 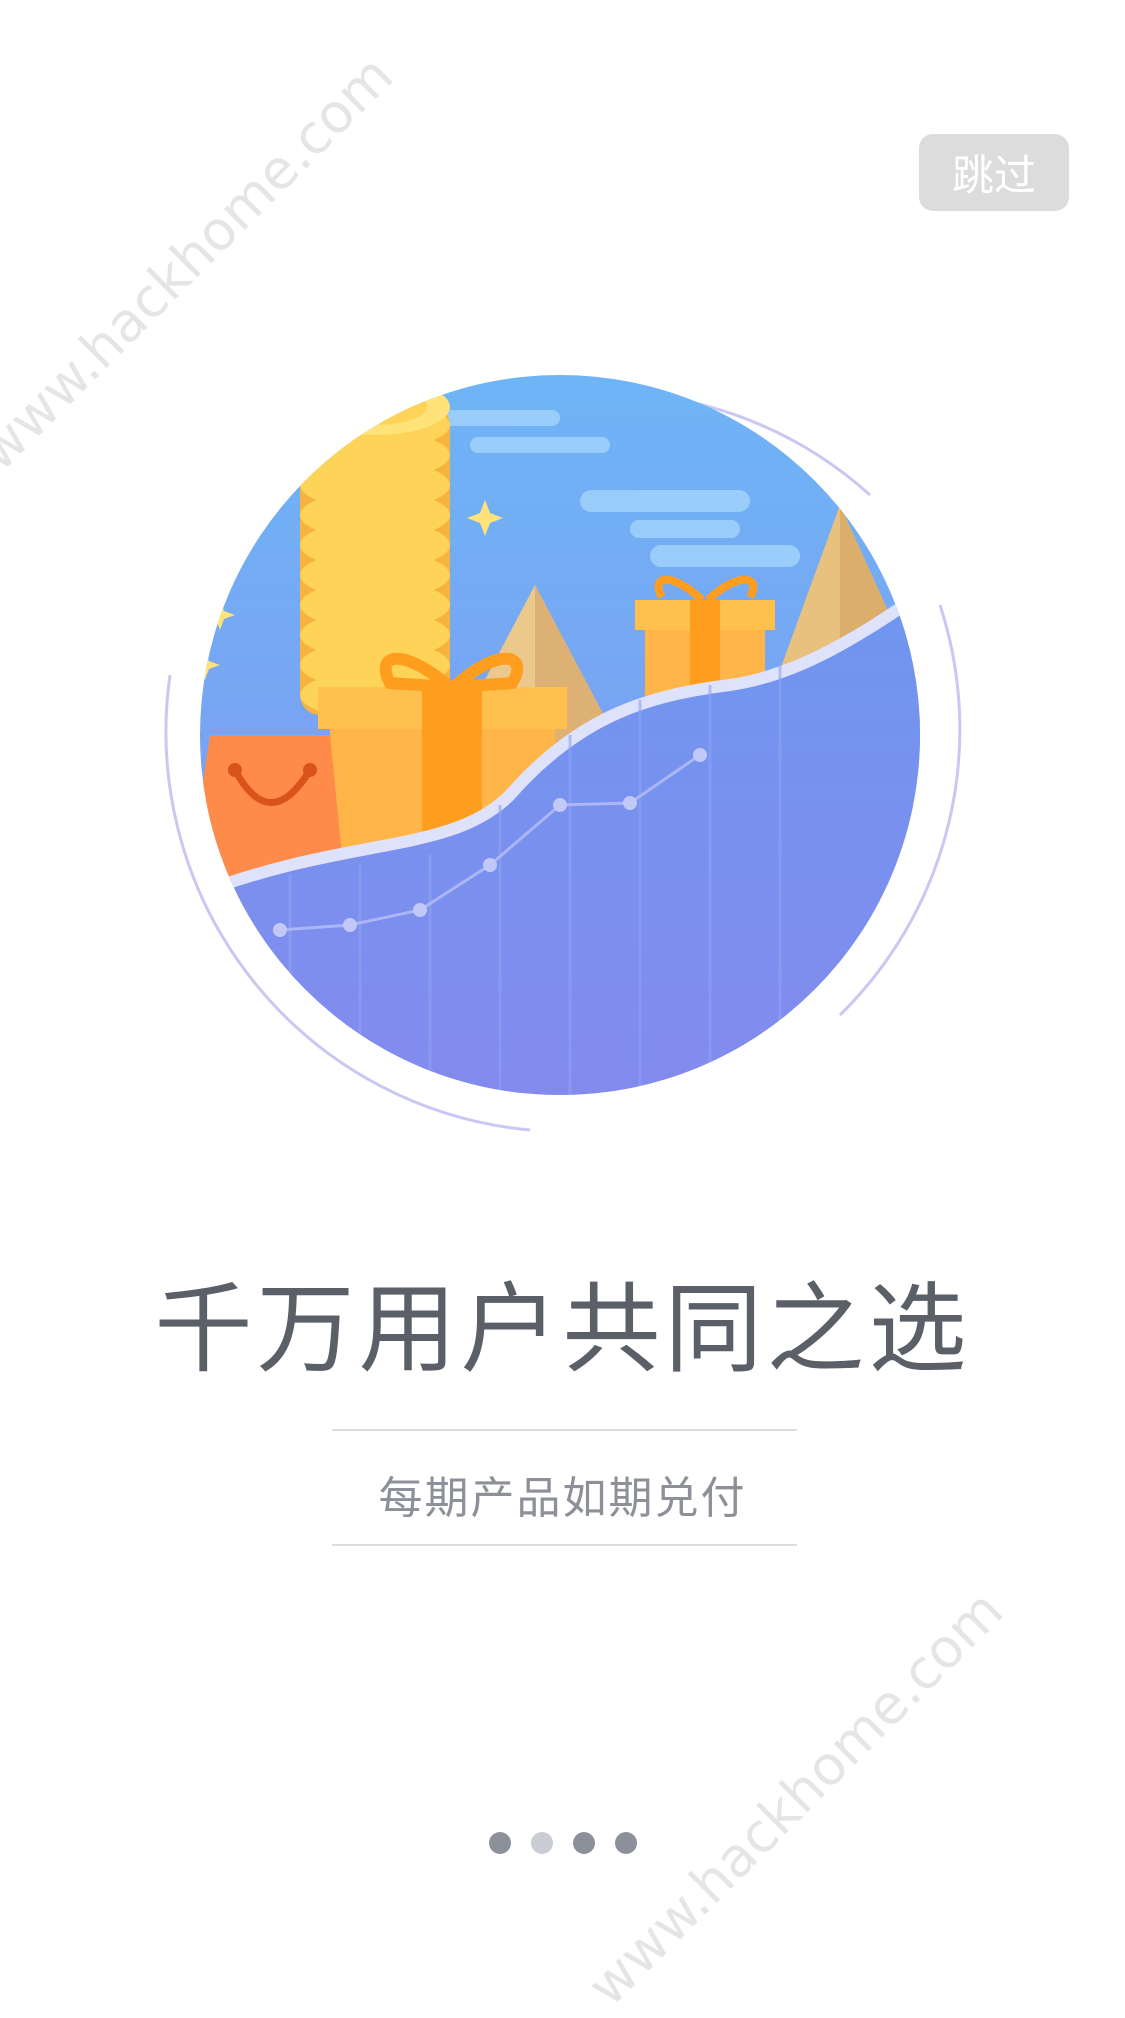 What do you see at coordinates (994, 172) in the screenshot?
I see `skip-button: 跳过` at bounding box center [994, 172].